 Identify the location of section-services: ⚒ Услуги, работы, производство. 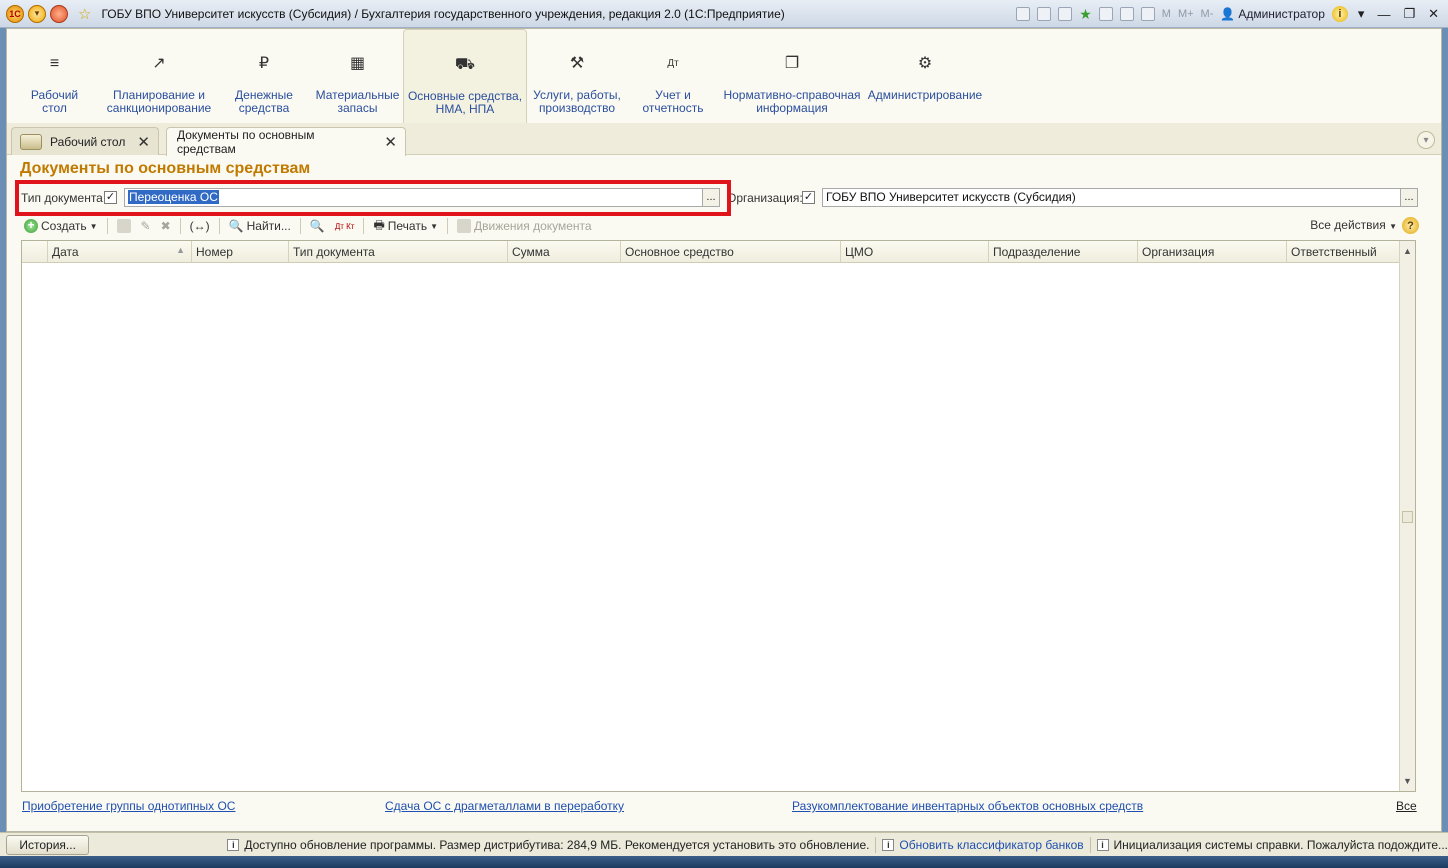
(577, 76).